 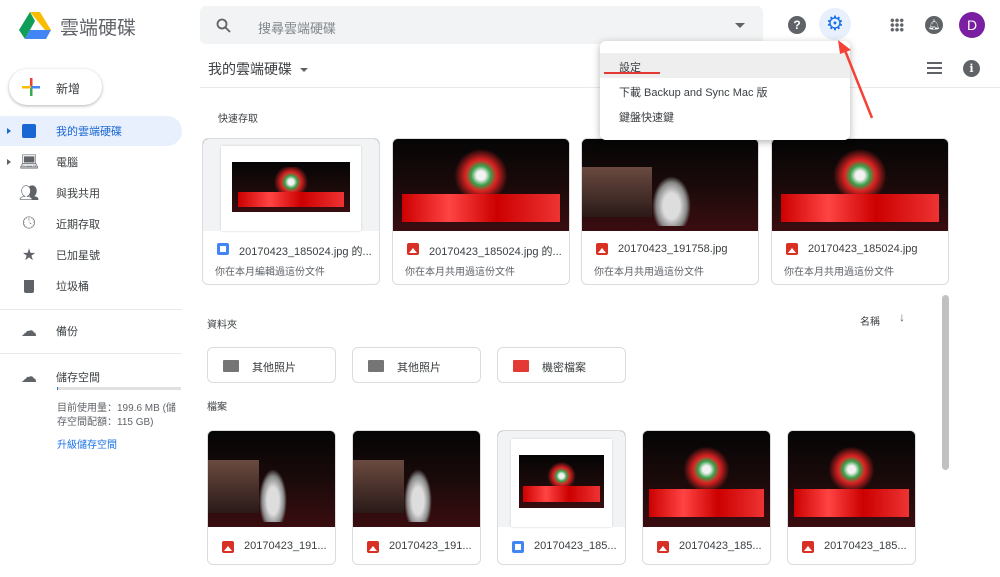 What do you see at coordinates (91, 286) in the screenshot?
I see `sidebar-item-trash: 垃圾桶` at bounding box center [91, 286].